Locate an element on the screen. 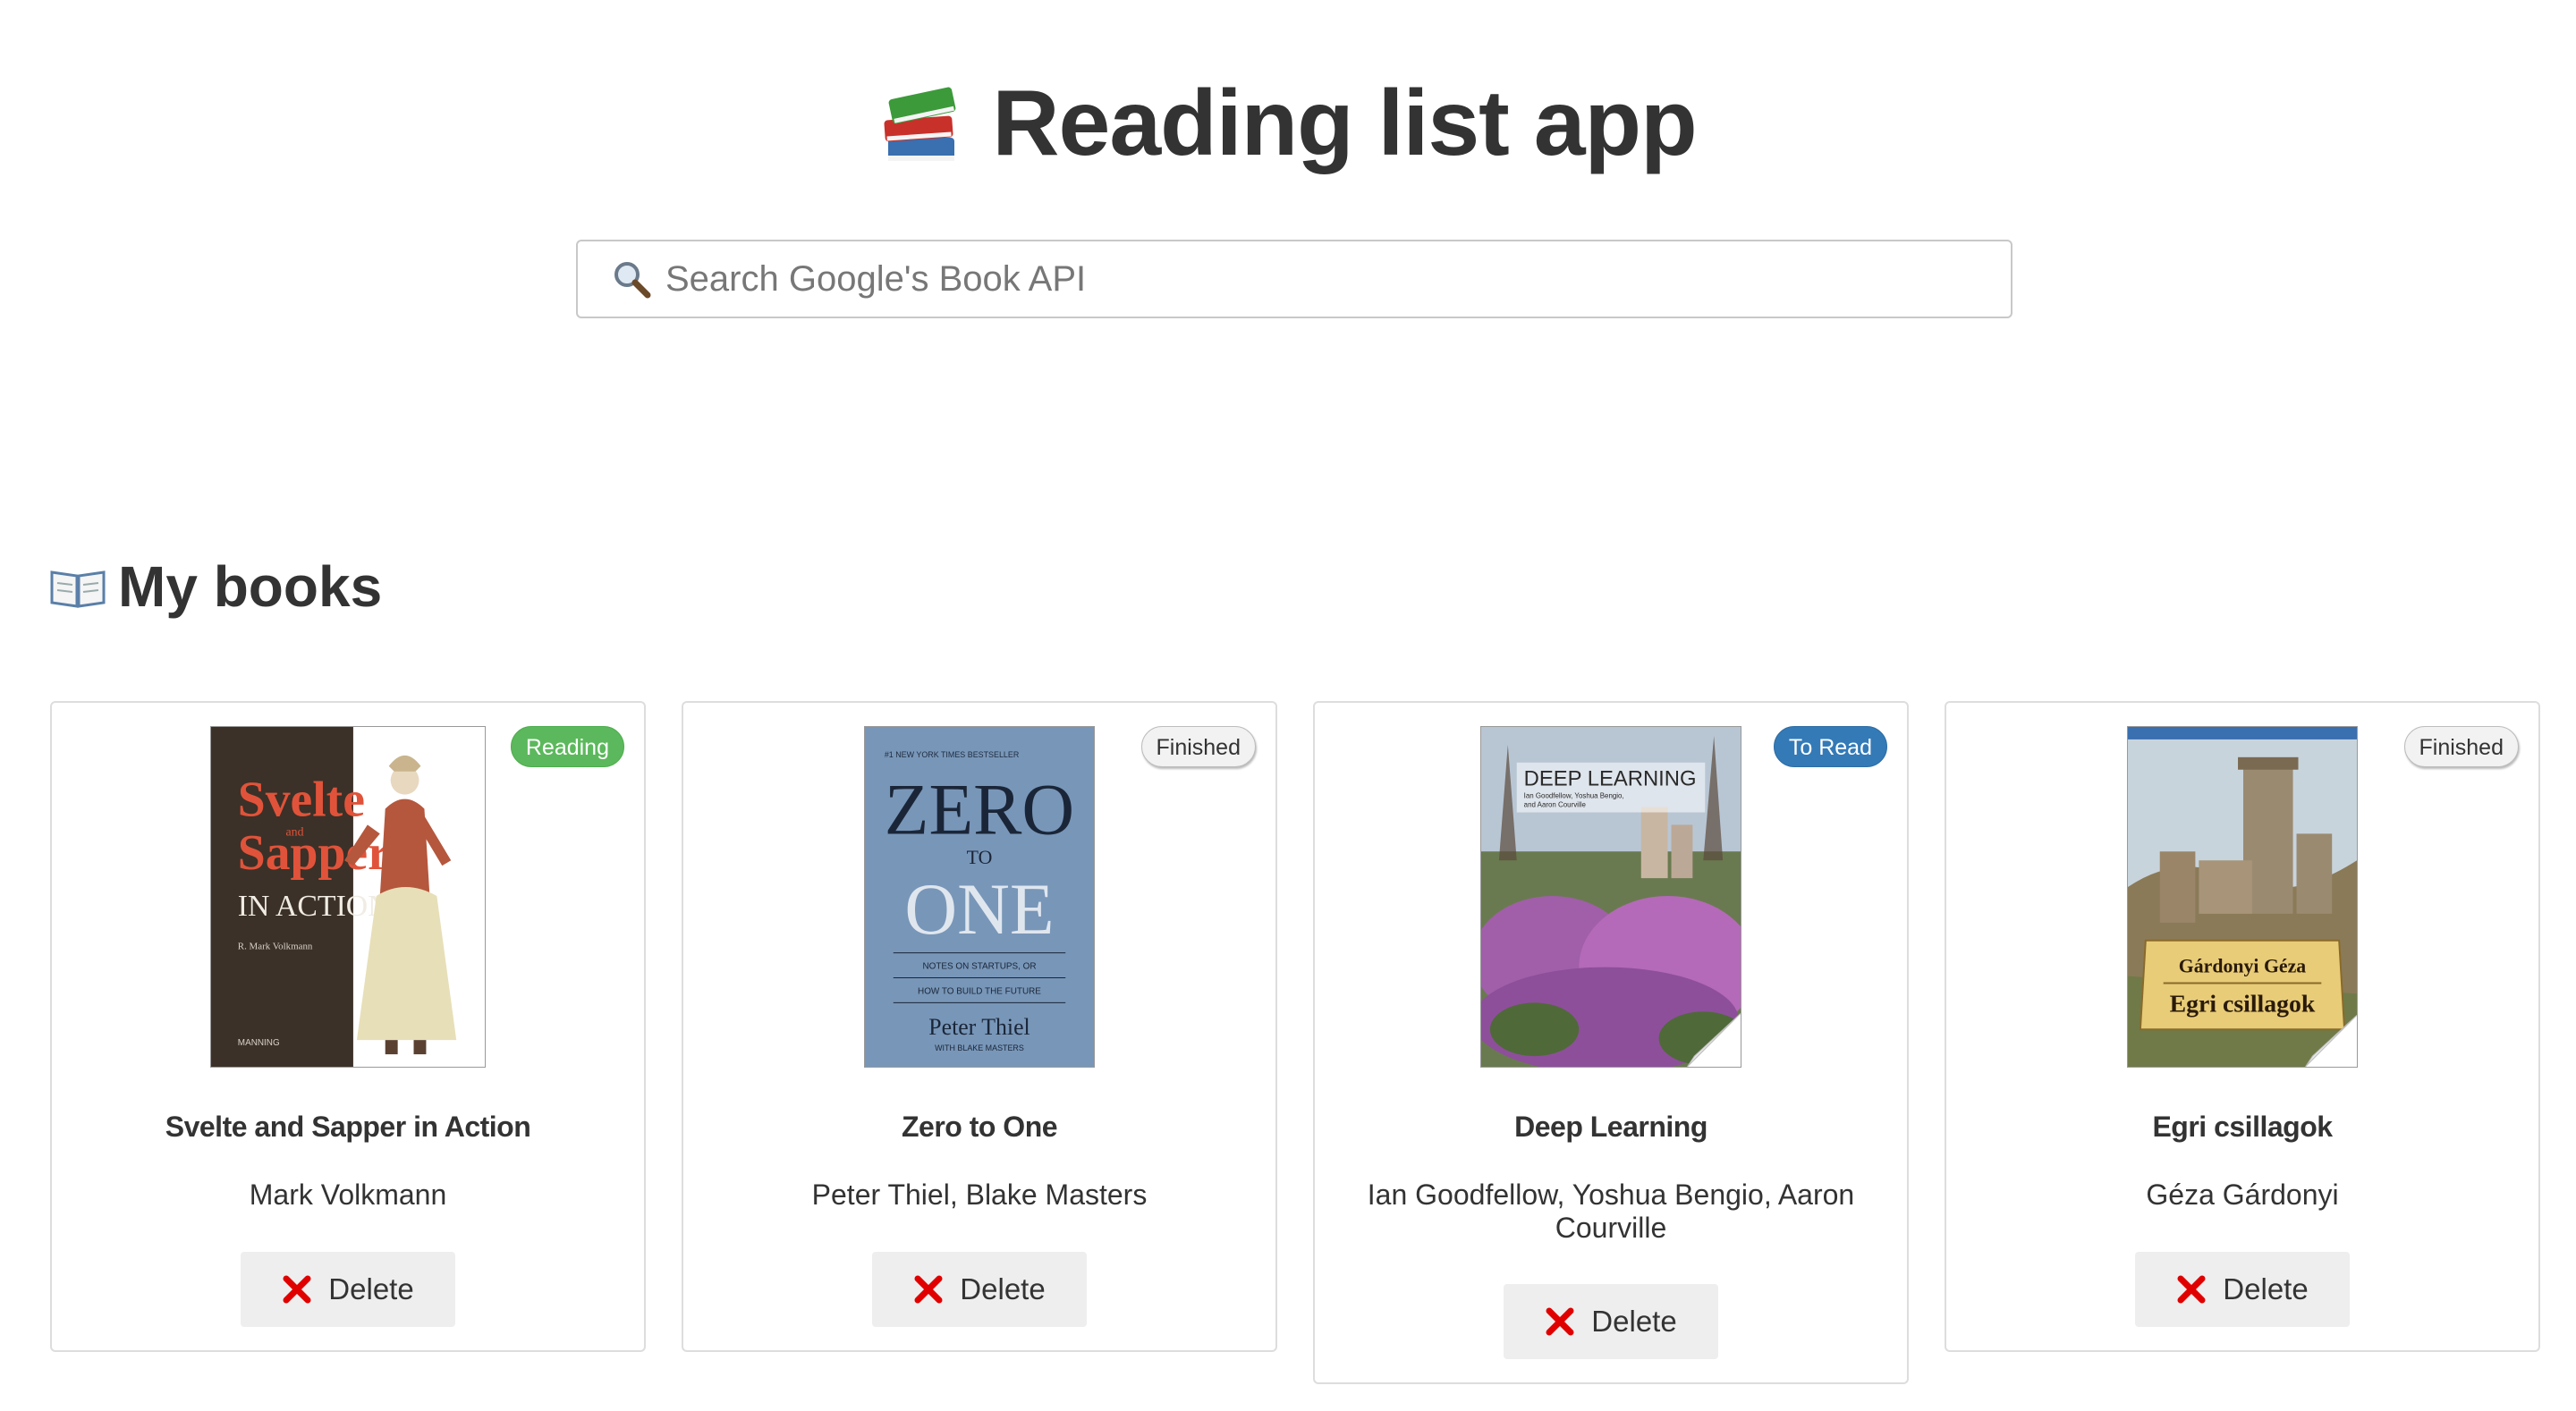 The image size is (2576, 1411). cover-text: MANNING is located at coordinates (259, 1043).